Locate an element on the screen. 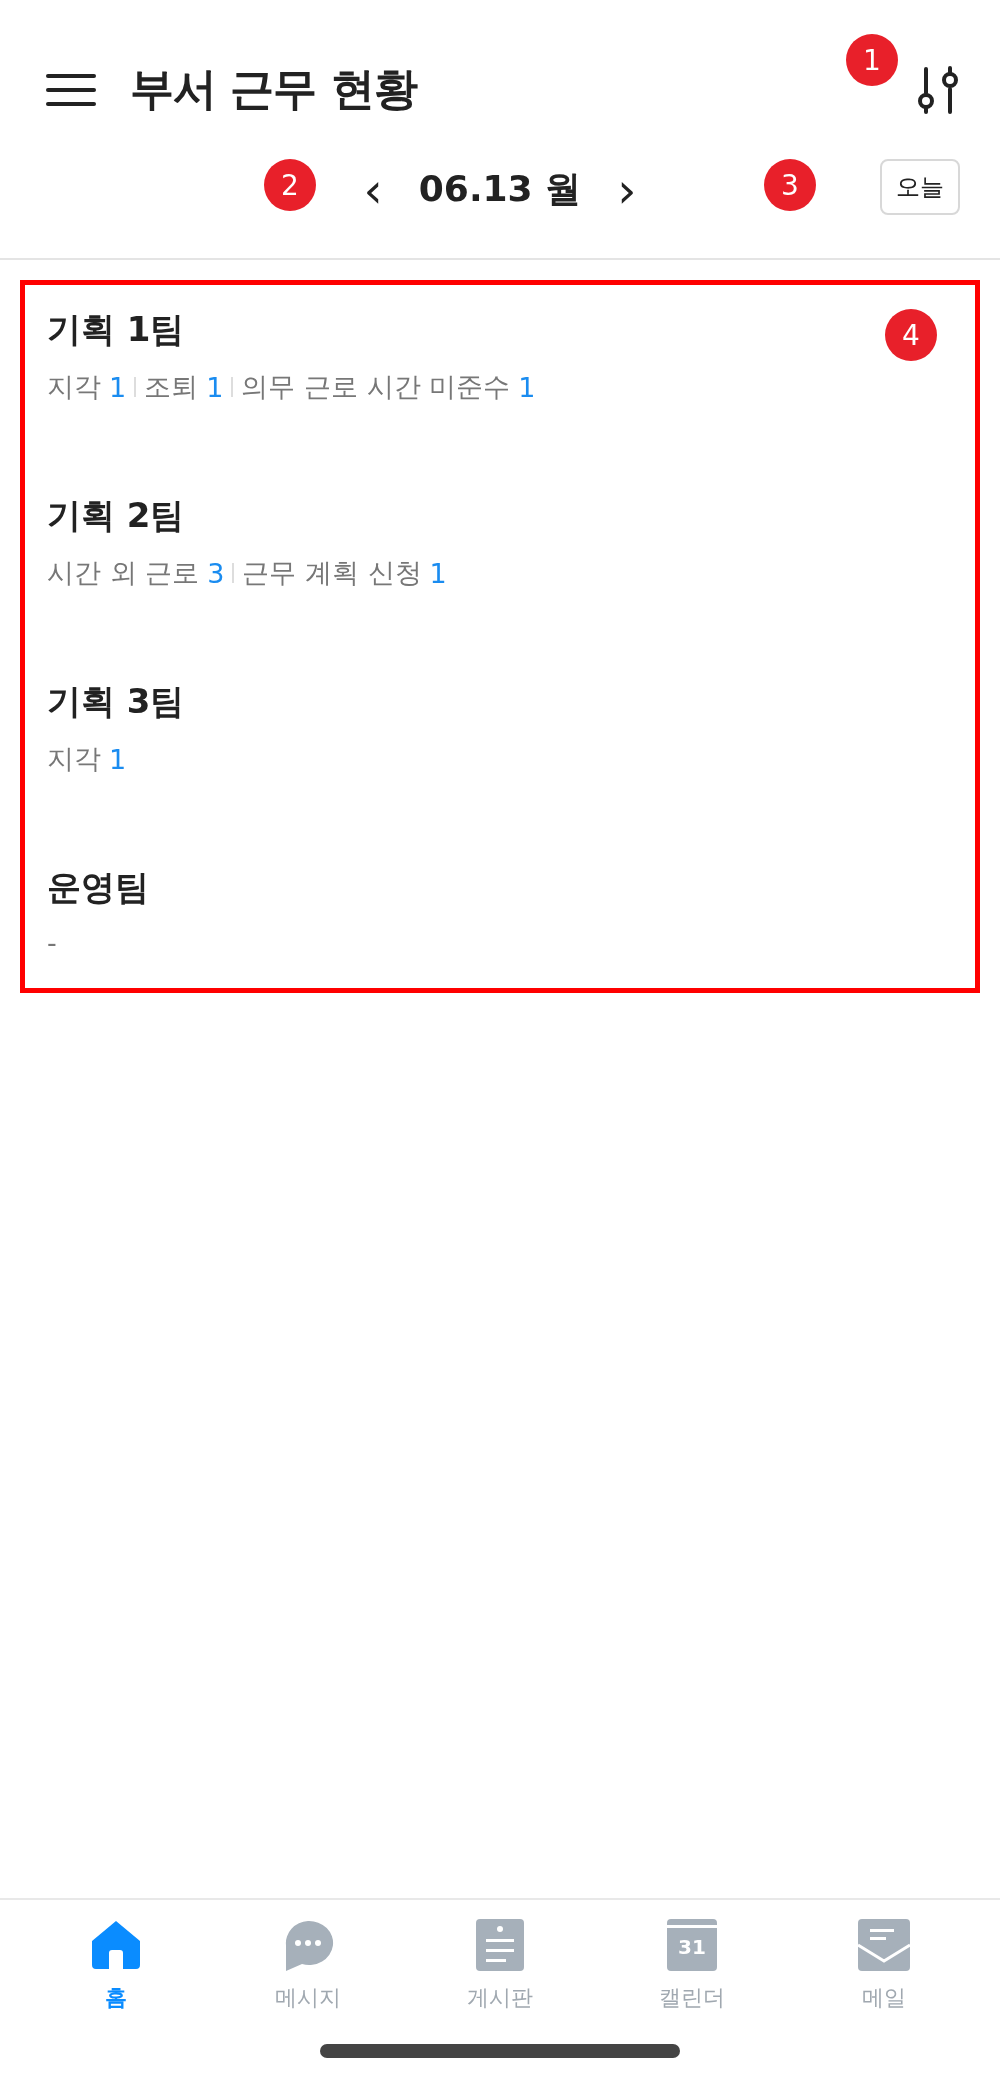  tab-bar-item: 31 캘린더 is located at coordinates (692, 1978).